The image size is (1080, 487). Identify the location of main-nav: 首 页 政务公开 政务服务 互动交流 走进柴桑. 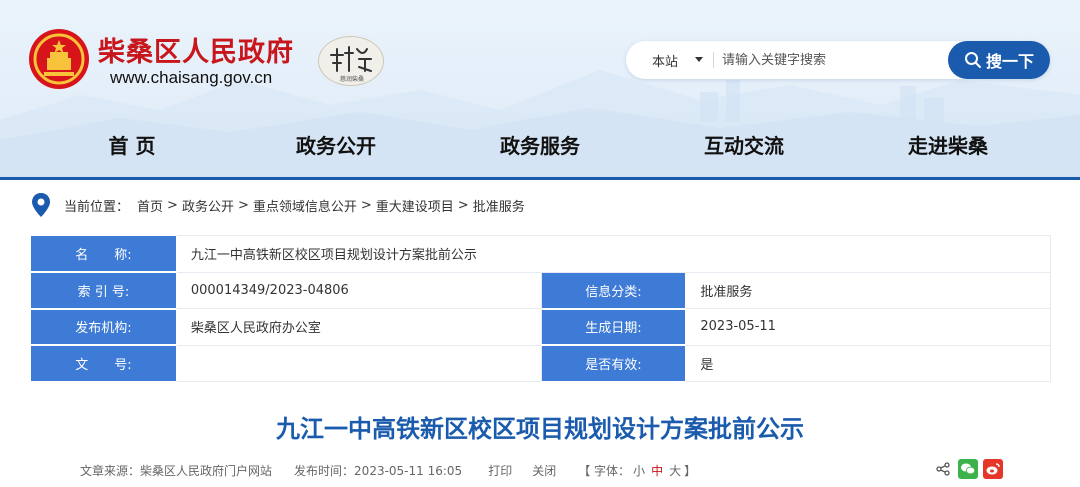
(540, 148).